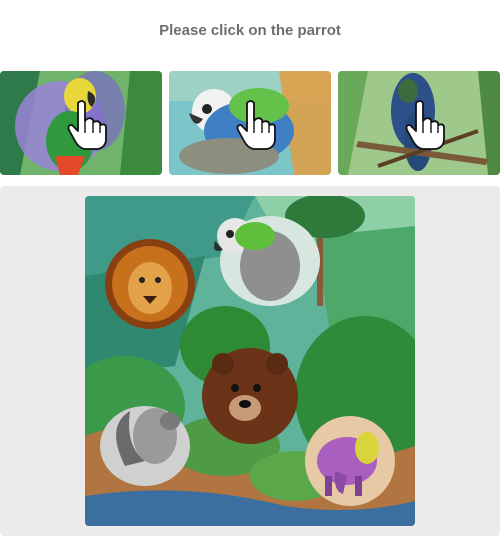 The image size is (500, 536). What do you see at coordinates (150, 284) in the screenshot?
I see `lion-hotspot` at bounding box center [150, 284].